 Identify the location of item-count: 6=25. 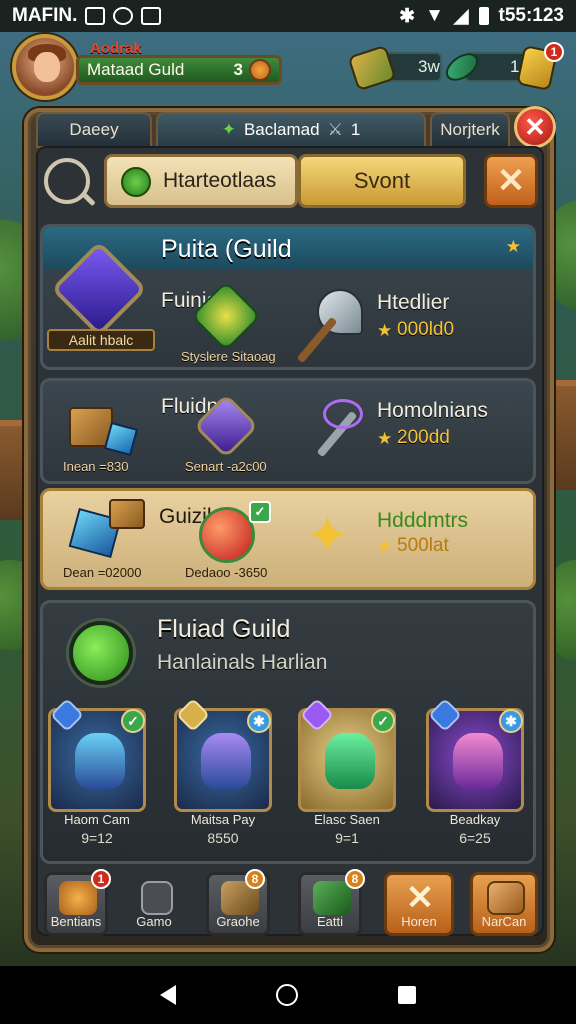
(475, 838).